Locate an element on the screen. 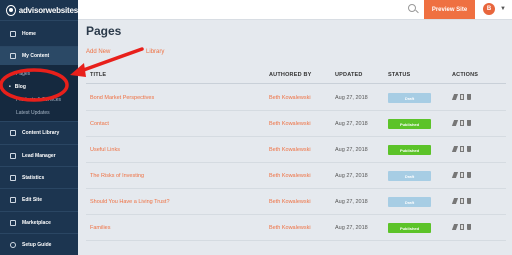 Image resolution: width=512 pixels, height=255 pixels. sidebar-item-label: Edit Site is located at coordinates (32, 200).